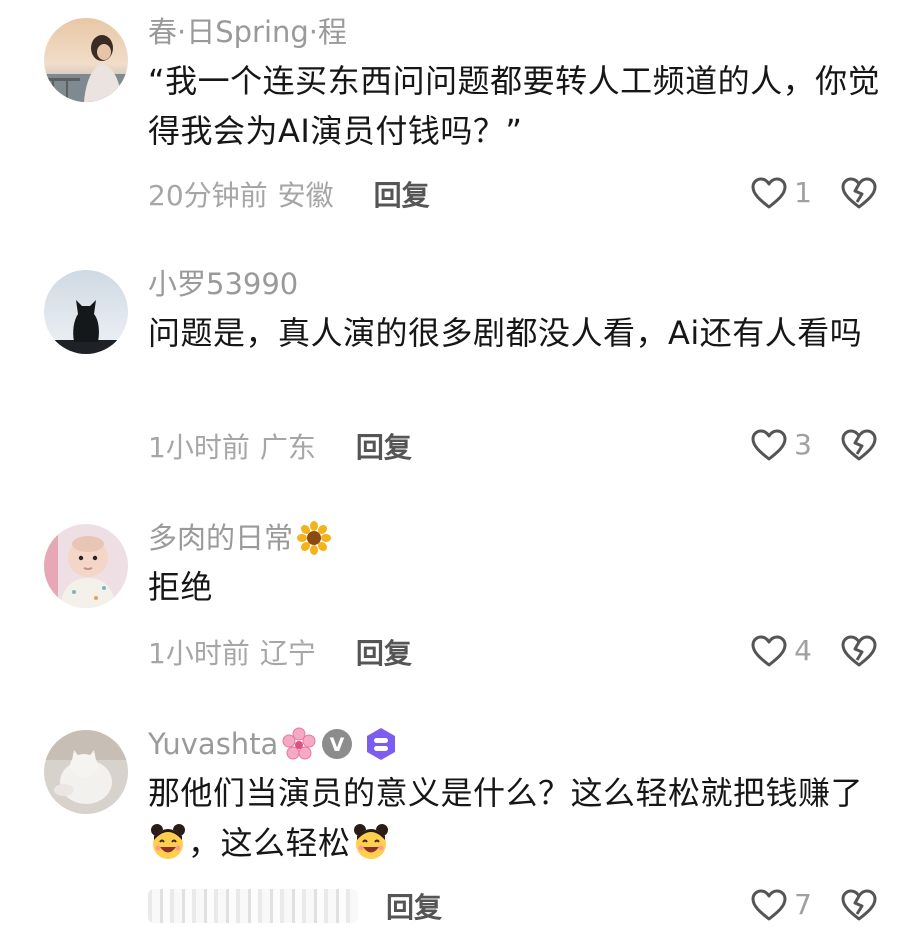 This screenshot has height=940, width=922. I want to click on like-count: 3, so click(803, 444).